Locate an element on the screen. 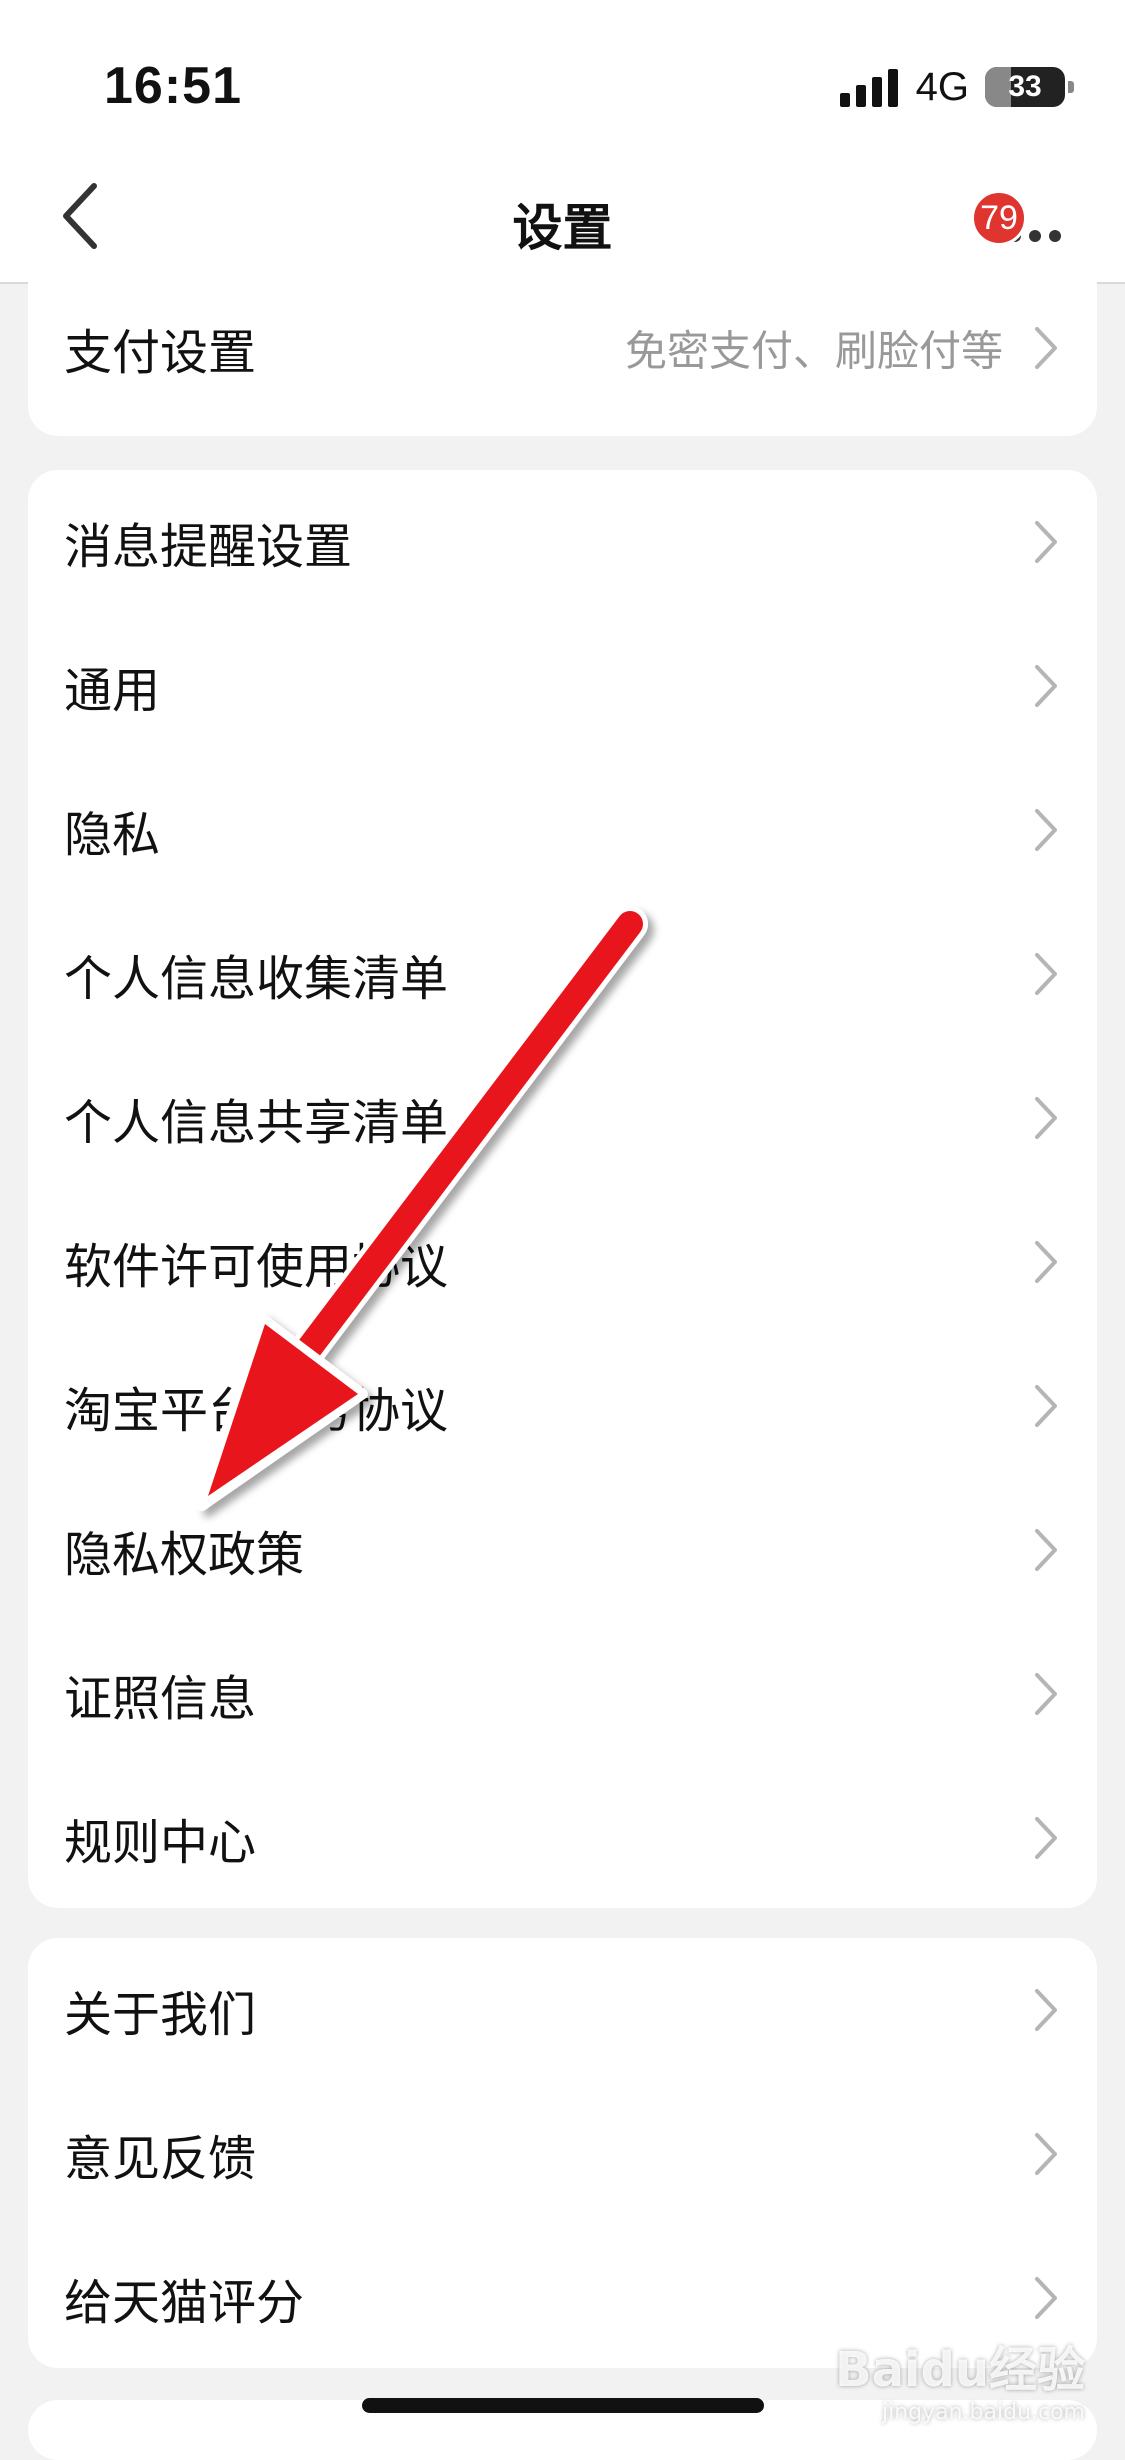 This screenshot has height=2460, width=1125. row-label: 关于我们 is located at coordinates (160, 2015).